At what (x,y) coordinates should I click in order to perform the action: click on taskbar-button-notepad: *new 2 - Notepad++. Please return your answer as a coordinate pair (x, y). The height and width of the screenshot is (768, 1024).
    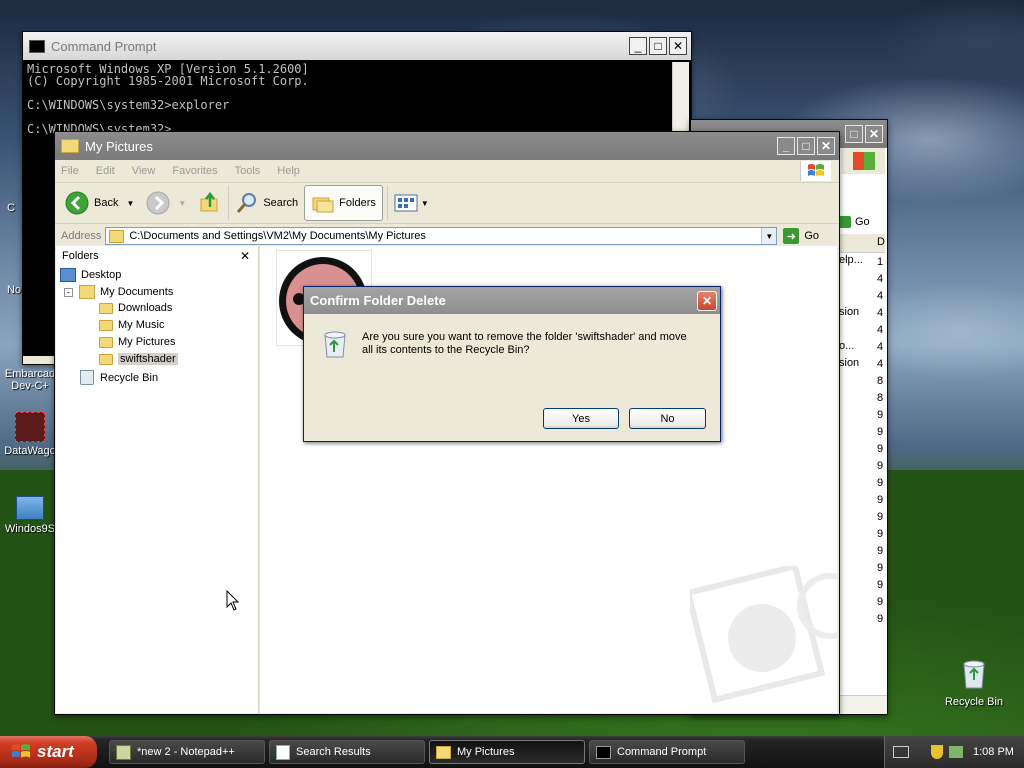
    Looking at the image, I should click on (187, 752).